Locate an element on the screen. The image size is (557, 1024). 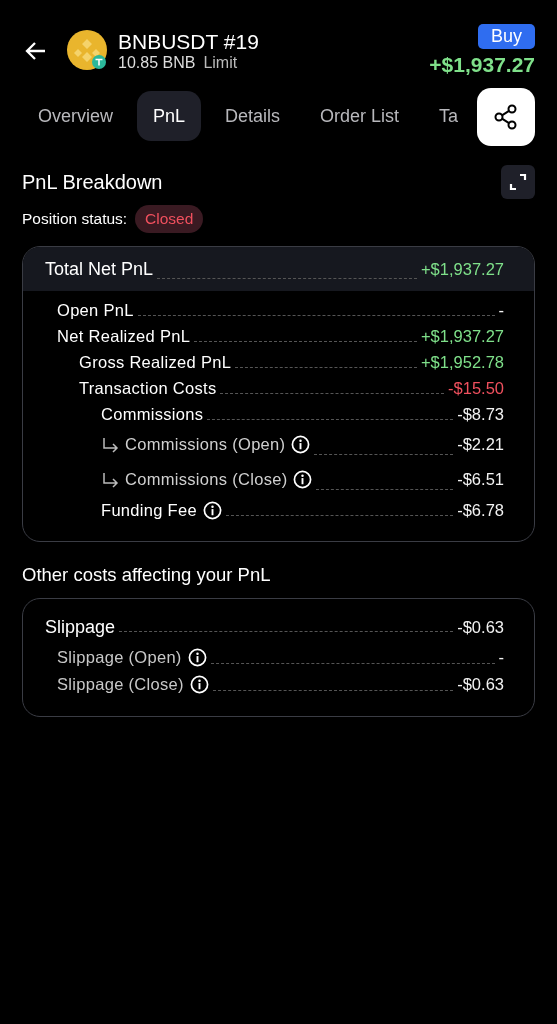
row-value: -$6.51 is located at coordinates (480, 479).